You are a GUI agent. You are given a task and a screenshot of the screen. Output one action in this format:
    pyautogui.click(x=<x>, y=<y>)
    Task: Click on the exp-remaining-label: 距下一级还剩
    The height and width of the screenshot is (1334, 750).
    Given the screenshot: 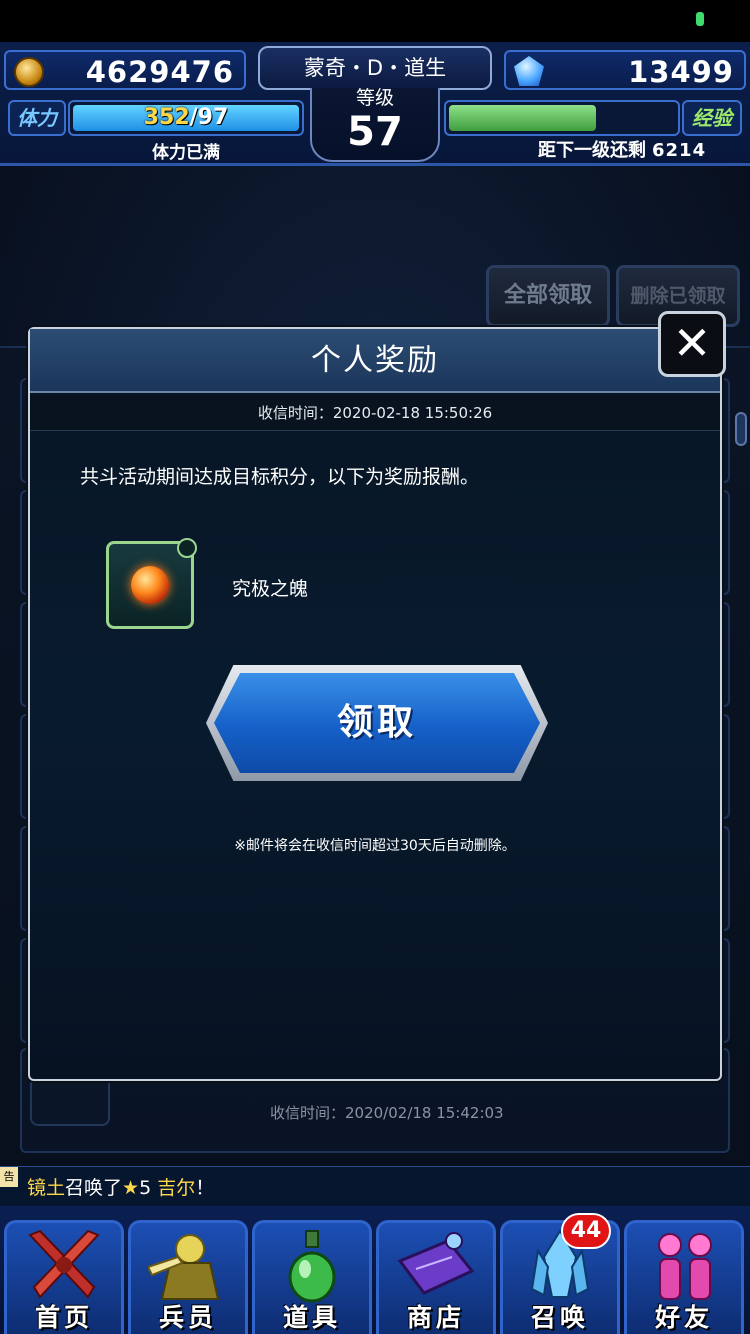 What is the action you would take?
    pyautogui.click(x=592, y=150)
    